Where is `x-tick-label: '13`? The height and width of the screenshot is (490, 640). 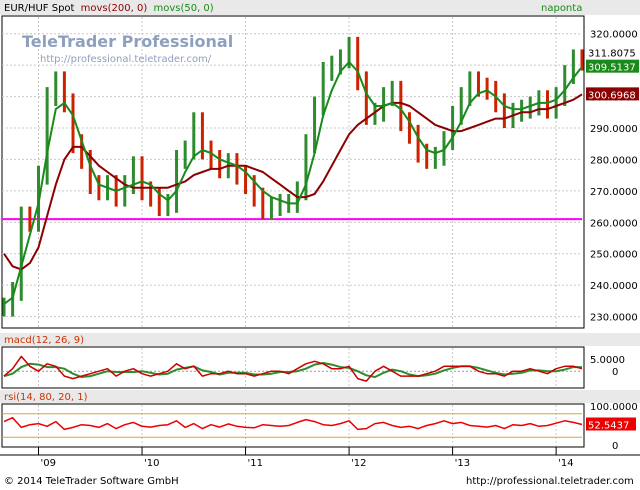 x-tick-label: '13 is located at coordinates (462, 463).